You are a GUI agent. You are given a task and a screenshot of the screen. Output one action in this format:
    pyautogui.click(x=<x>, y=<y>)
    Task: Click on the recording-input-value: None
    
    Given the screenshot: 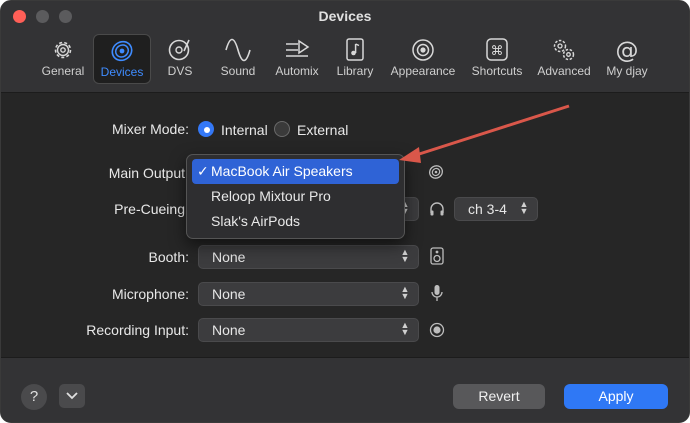 What is the action you would take?
    pyautogui.click(x=229, y=330)
    